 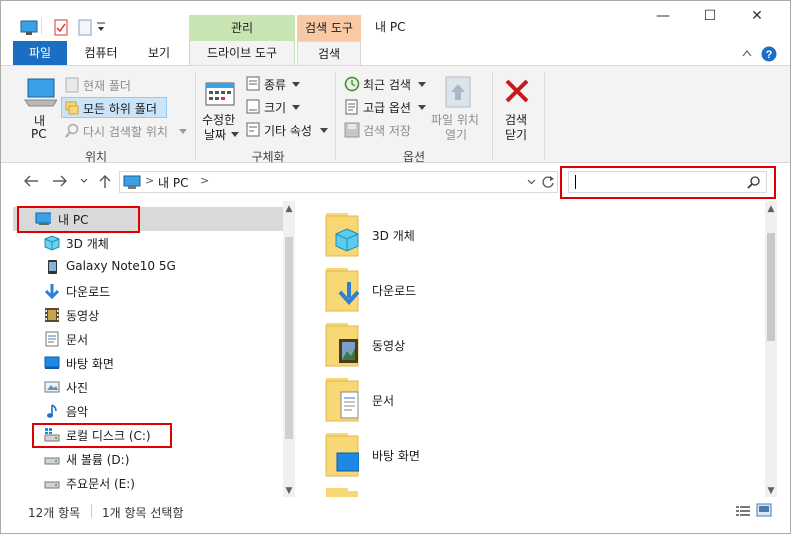 What do you see at coordinates (342, 400) in the screenshot?
I see `documents-folder-icon` at bounding box center [342, 400].